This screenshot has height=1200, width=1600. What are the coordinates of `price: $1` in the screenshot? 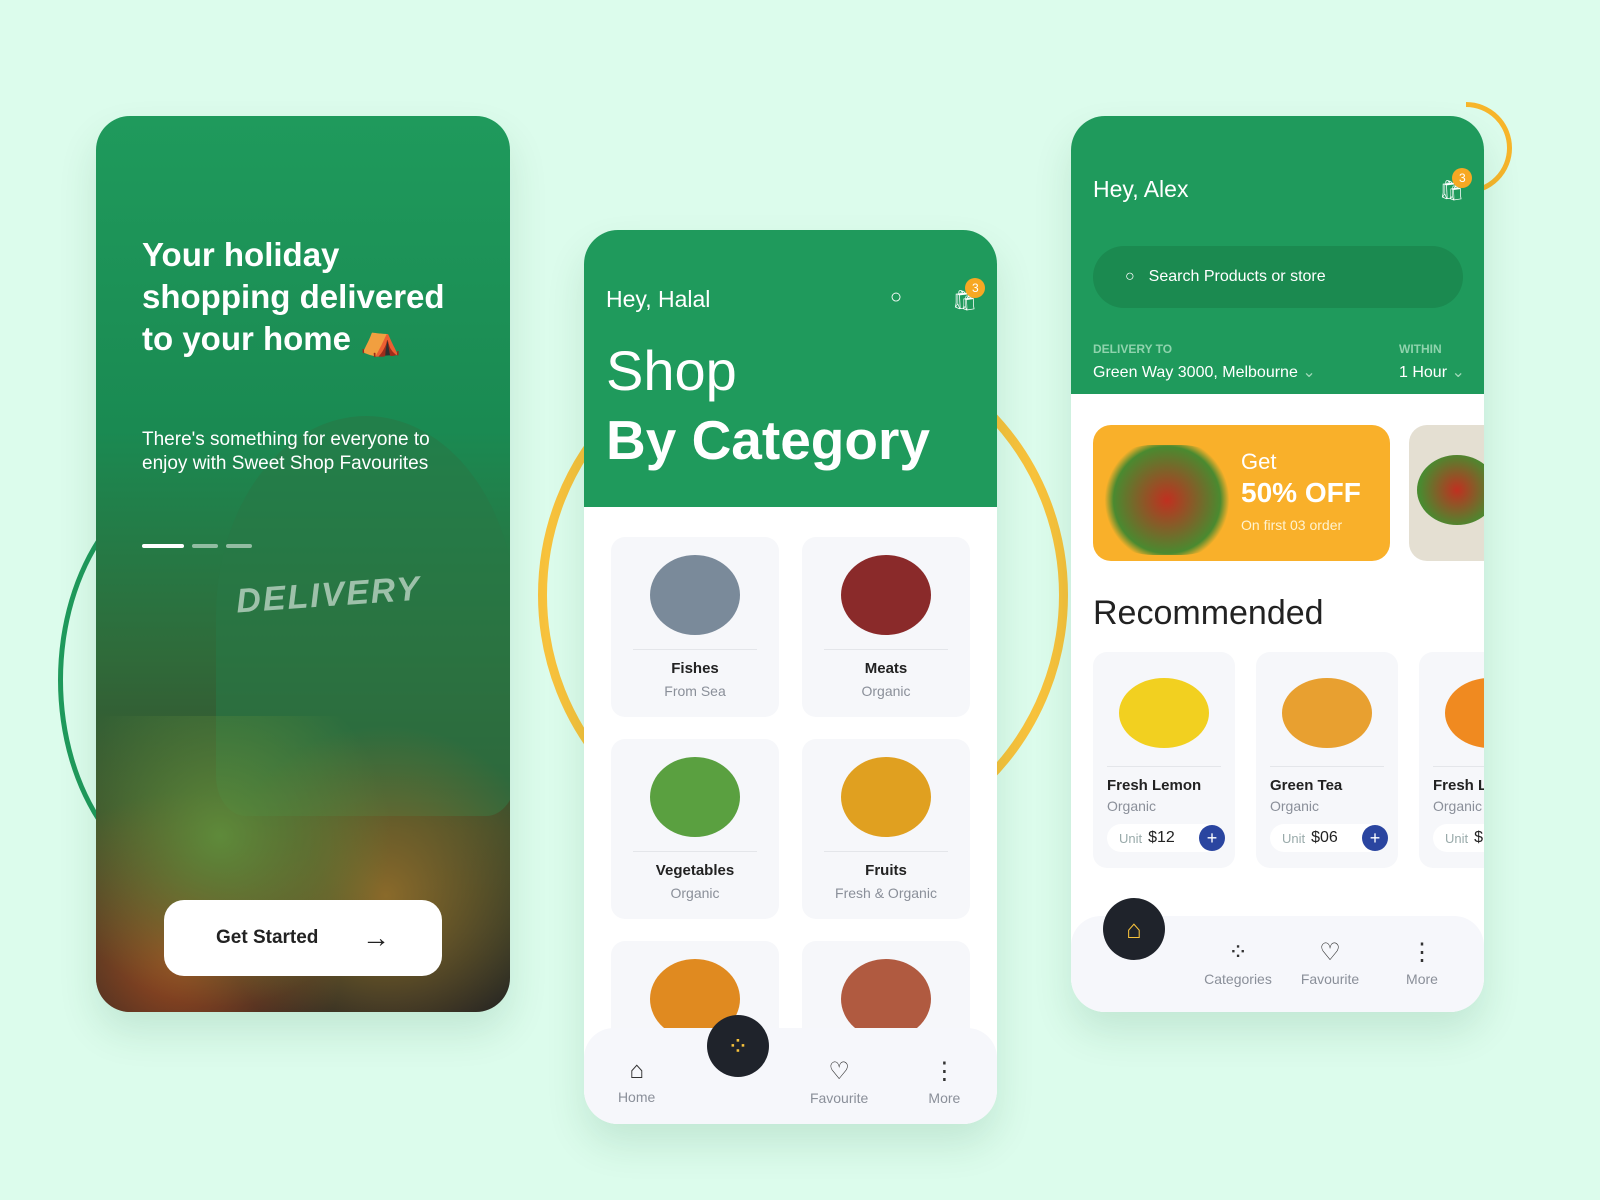 It's located at (1479, 837).